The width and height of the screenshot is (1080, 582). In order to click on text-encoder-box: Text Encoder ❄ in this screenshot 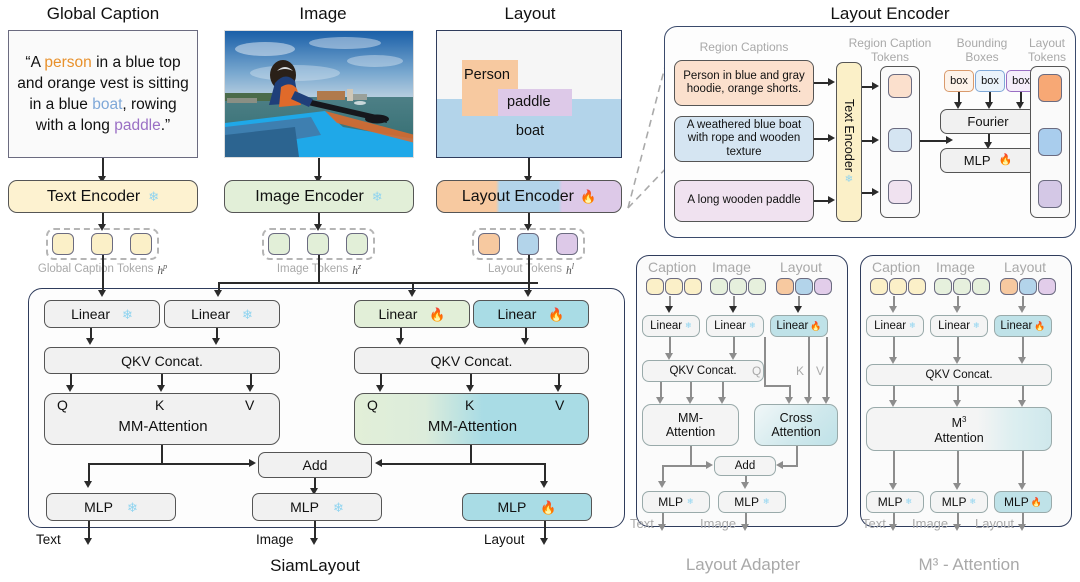, I will do `click(103, 196)`.